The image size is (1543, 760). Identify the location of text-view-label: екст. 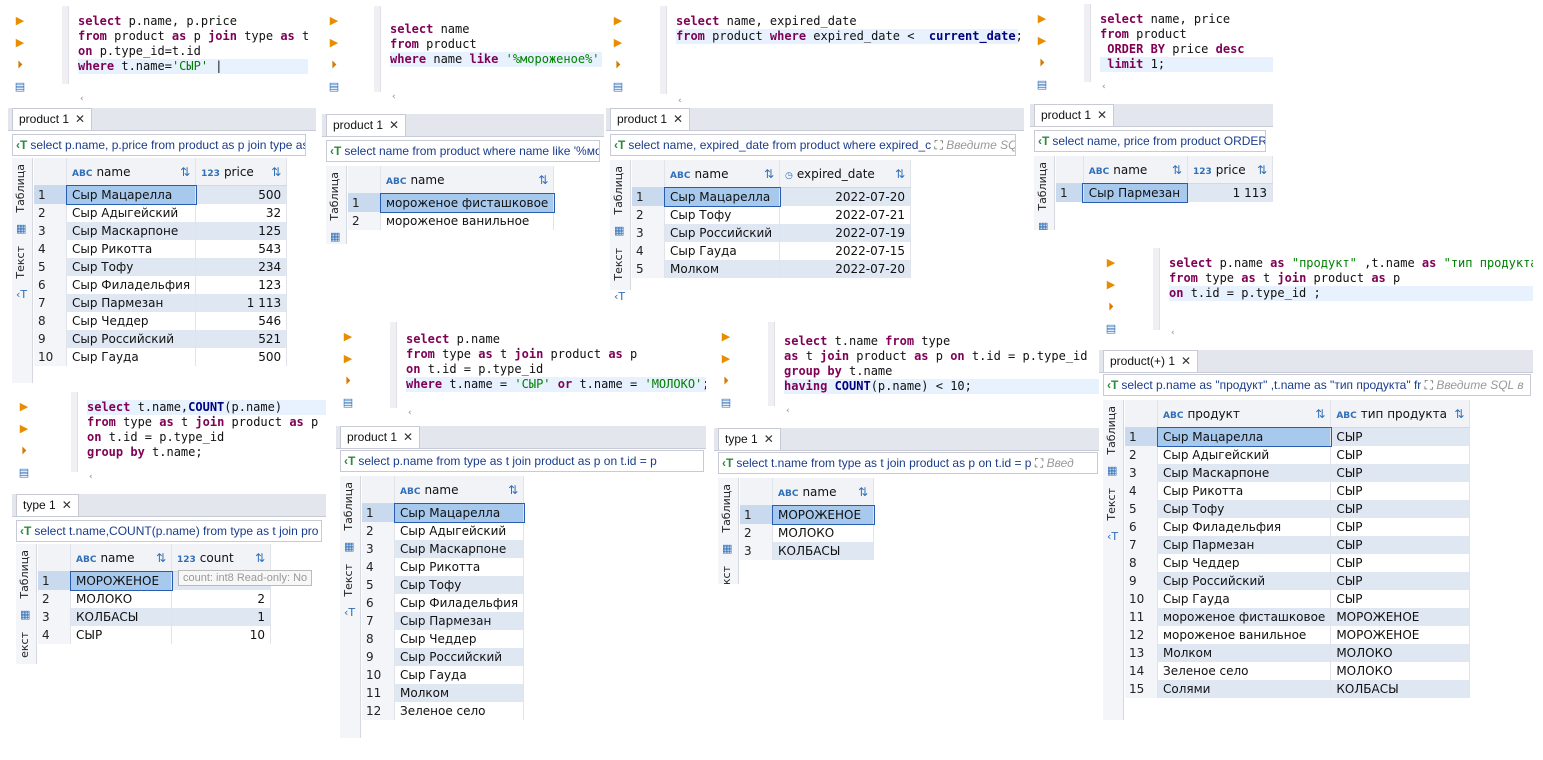
(24, 645).